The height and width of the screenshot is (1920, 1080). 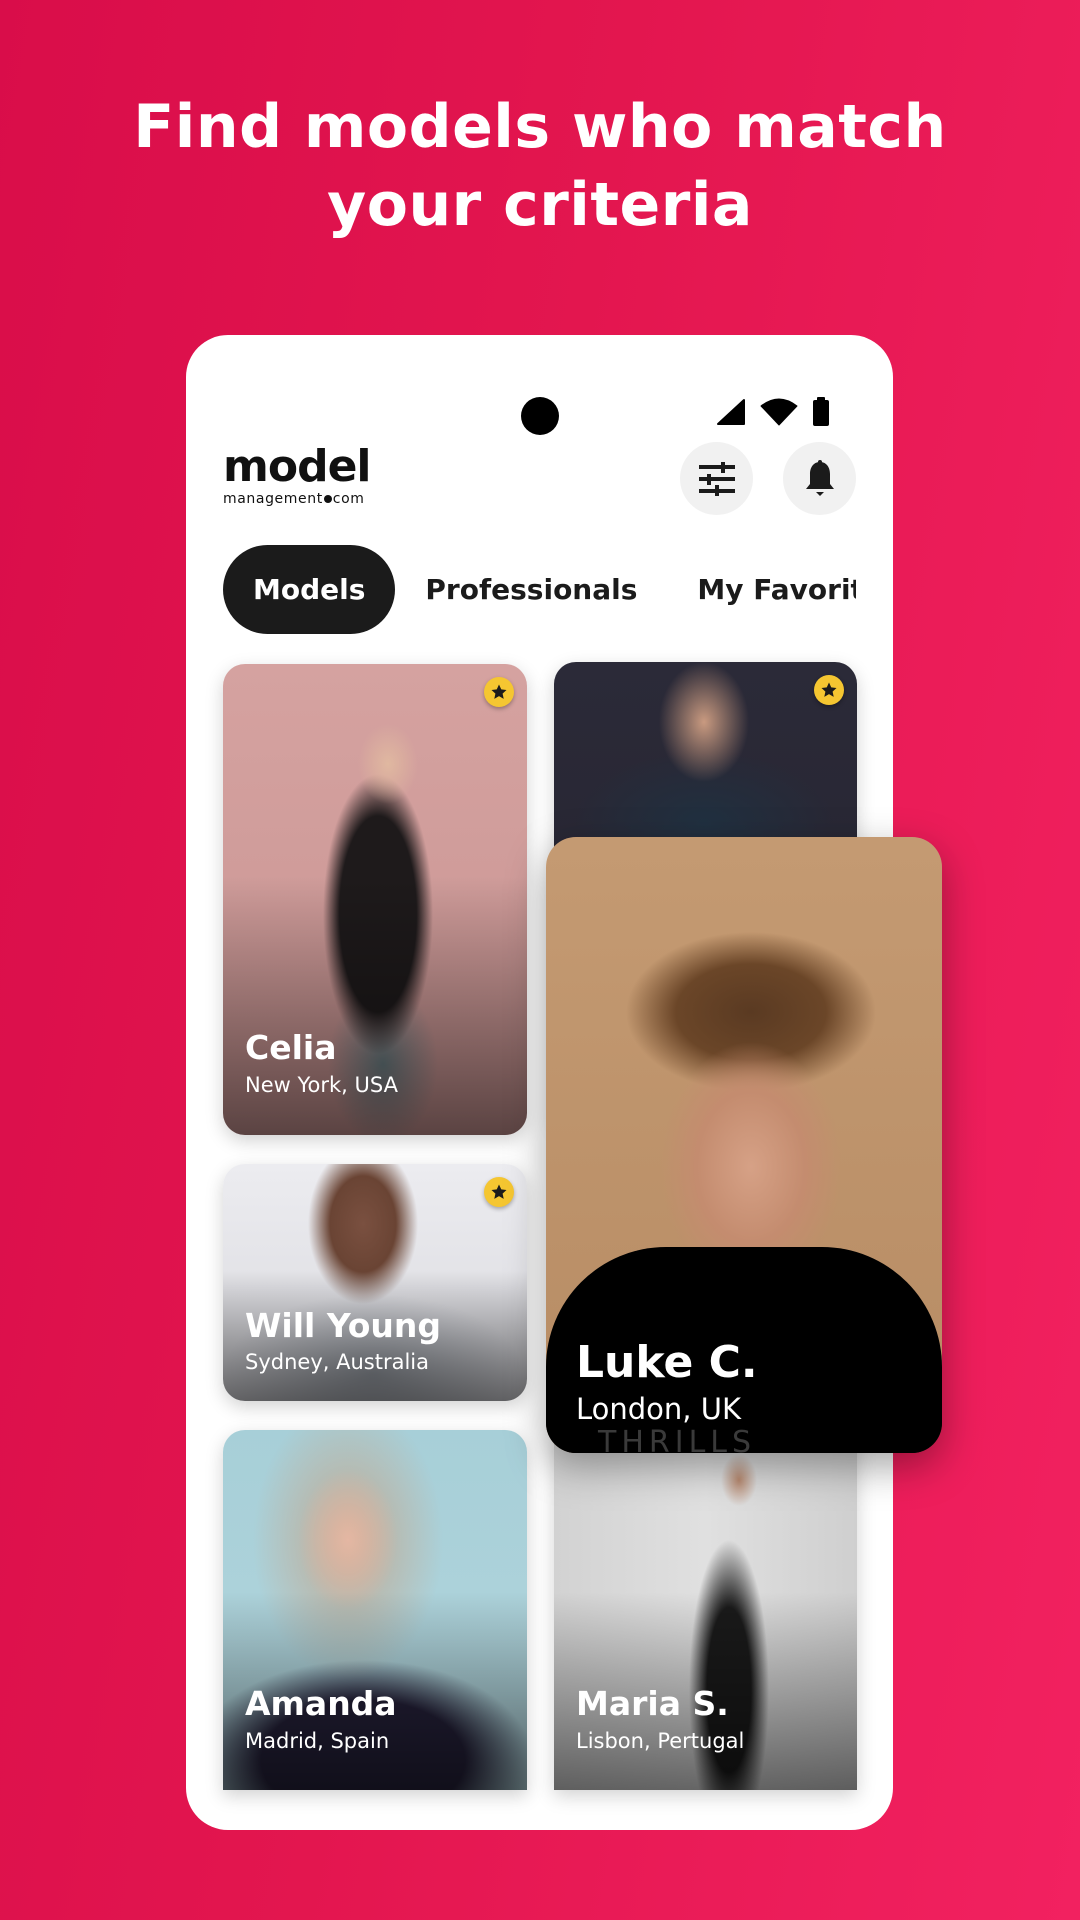 What do you see at coordinates (540, 166) in the screenshot?
I see `headline: Find models who match your criteria` at bounding box center [540, 166].